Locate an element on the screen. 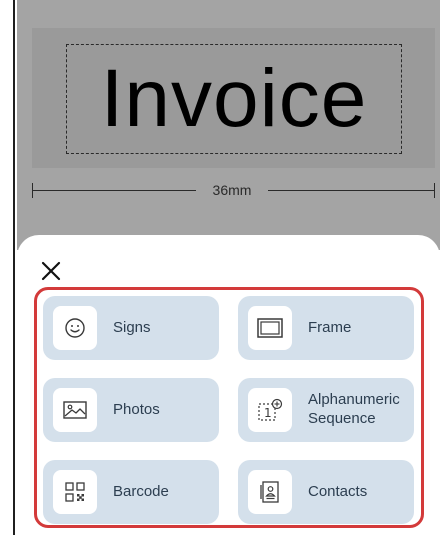  dimension-tick-right is located at coordinates (434, 190).